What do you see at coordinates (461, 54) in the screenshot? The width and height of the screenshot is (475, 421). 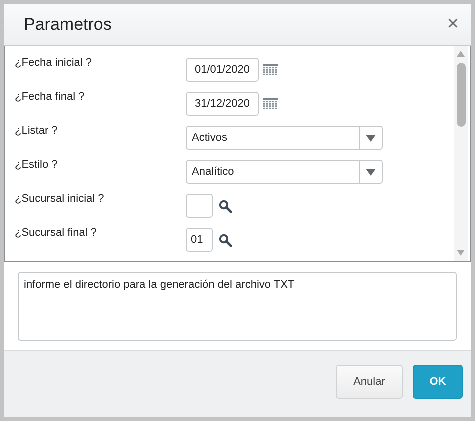 I see `scroll-up-icon` at bounding box center [461, 54].